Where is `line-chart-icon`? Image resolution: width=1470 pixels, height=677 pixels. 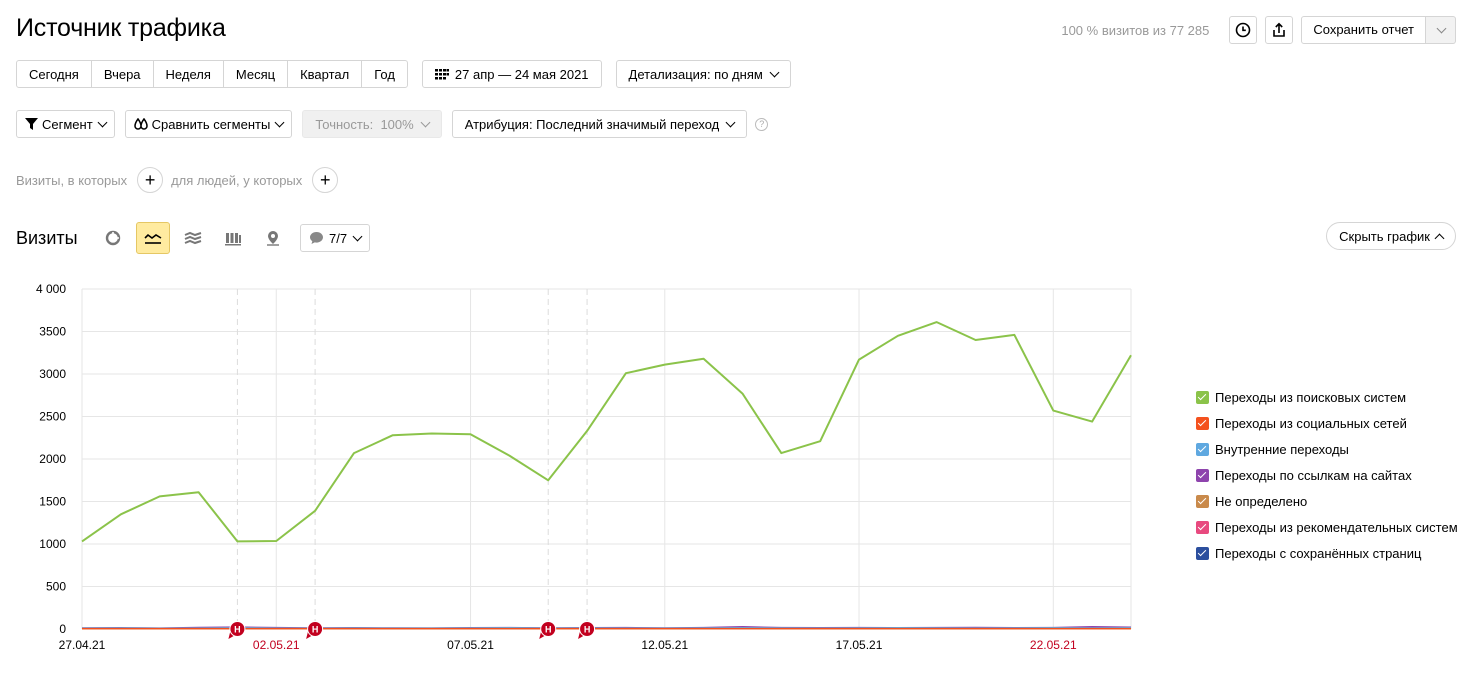 line-chart-icon is located at coordinates (153, 238).